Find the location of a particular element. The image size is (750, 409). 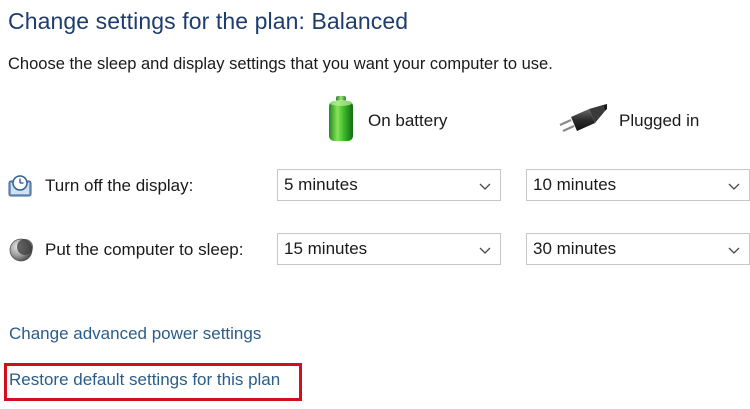

dropdown-value: 5 minutes is located at coordinates (321, 184).